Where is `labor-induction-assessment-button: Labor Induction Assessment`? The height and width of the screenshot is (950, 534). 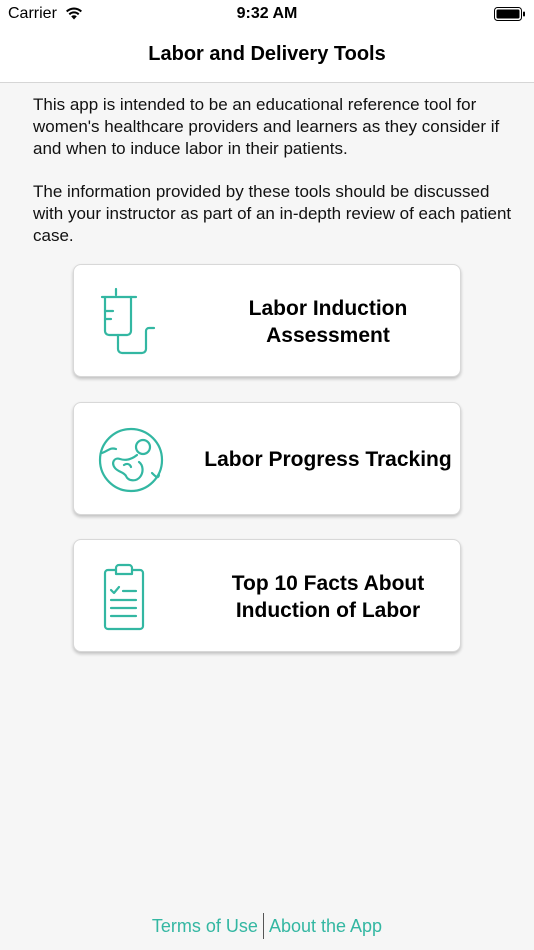
labor-induction-assessment-button: Labor Induction Assessment is located at coordinates (267, 320).